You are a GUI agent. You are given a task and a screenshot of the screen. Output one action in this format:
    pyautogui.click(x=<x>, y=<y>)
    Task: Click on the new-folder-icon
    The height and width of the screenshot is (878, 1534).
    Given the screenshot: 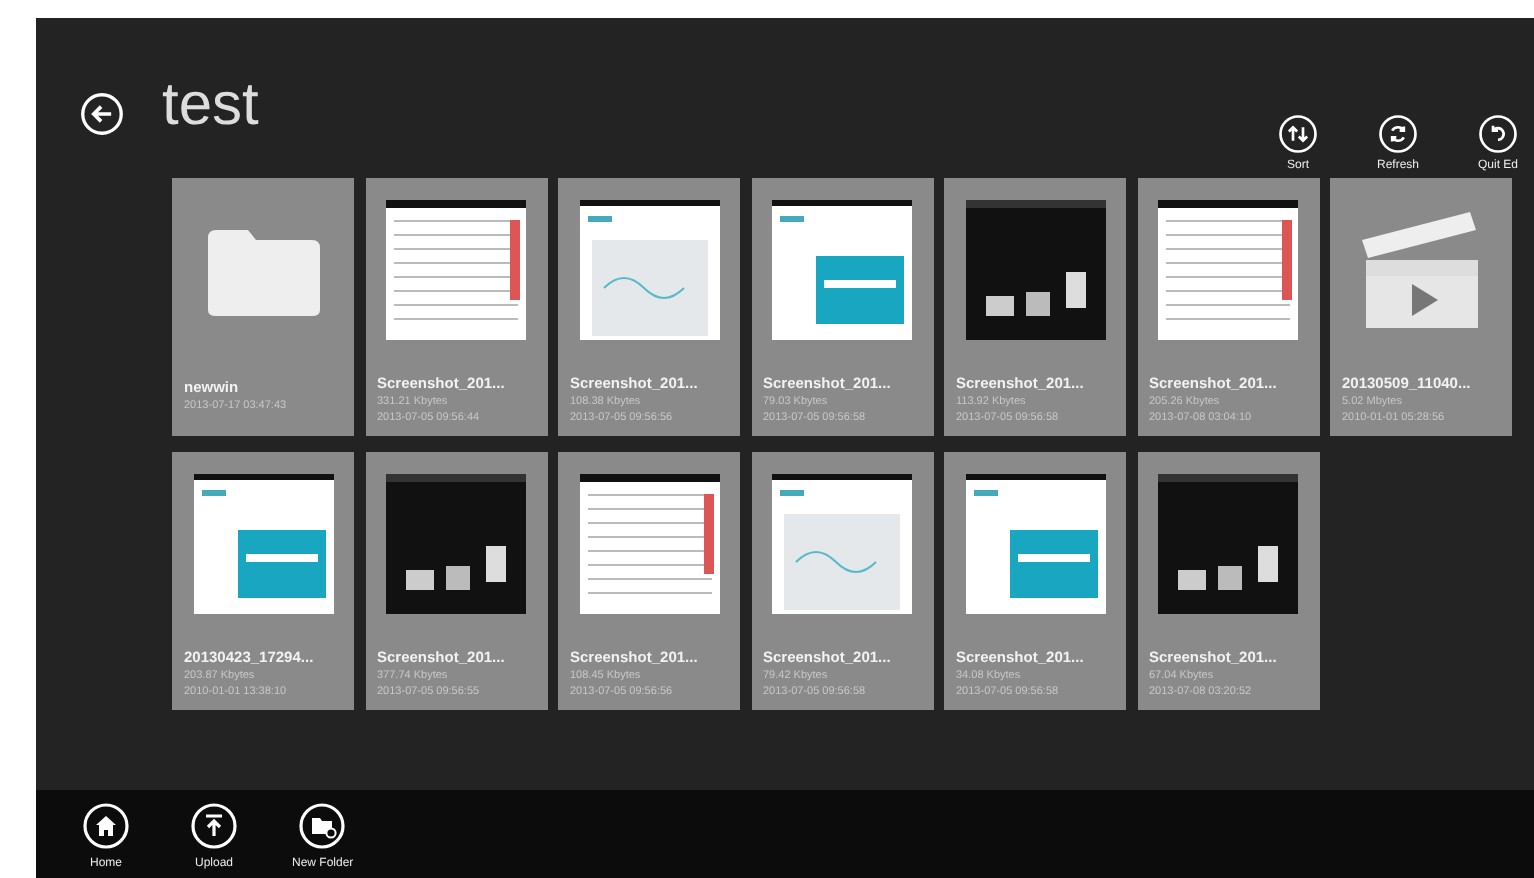 What is the action you would take?
    pyautogui.click(x=322, y=826)
    